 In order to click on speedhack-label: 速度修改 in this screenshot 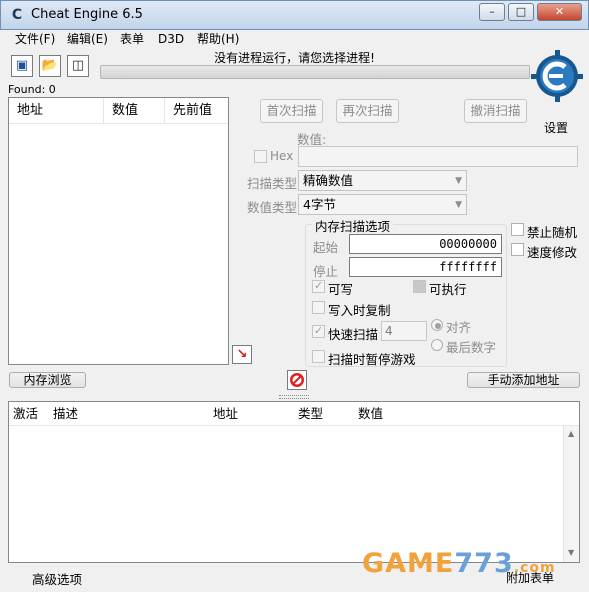, I will do `click(552, 252)`.